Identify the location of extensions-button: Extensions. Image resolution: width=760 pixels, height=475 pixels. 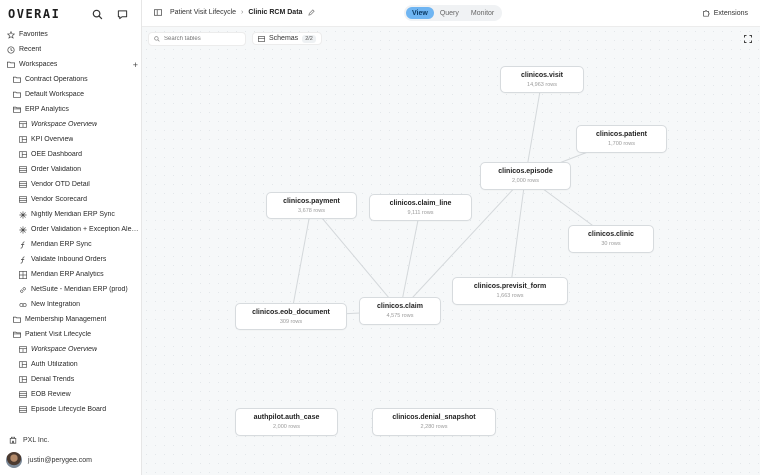
(725, 13).